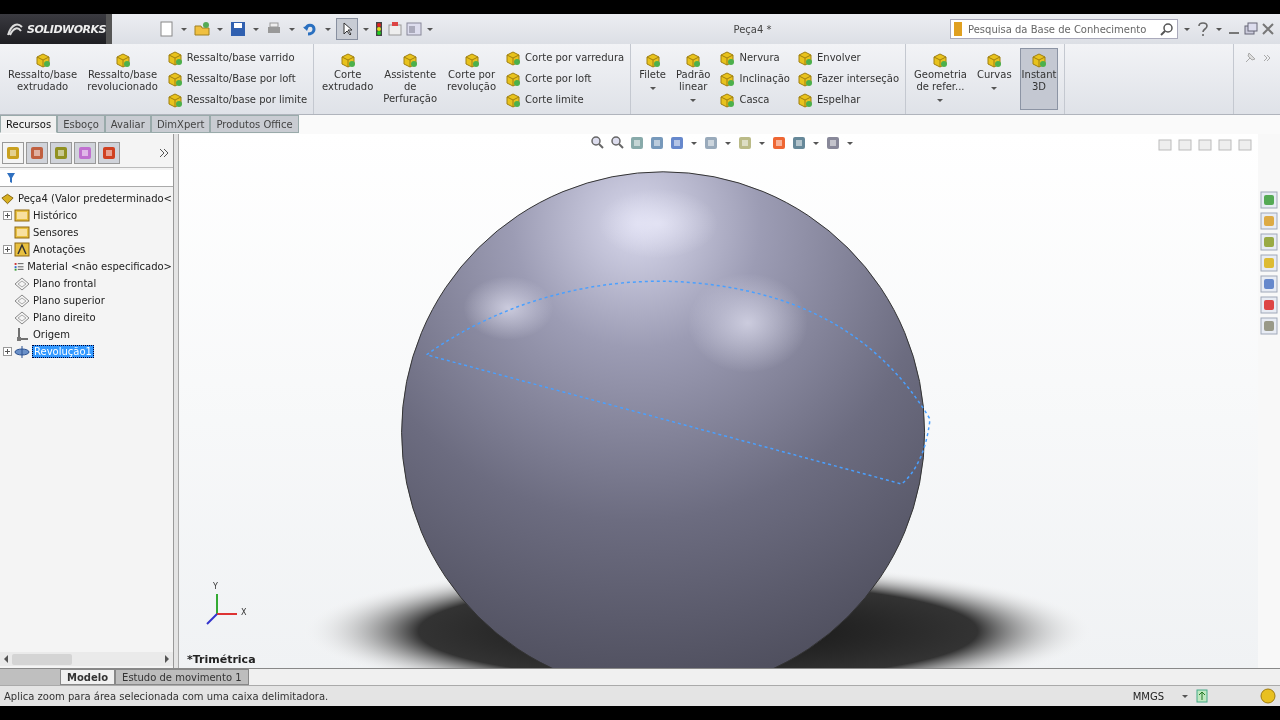  I want to click on resources-icon, so click(1269, 200).